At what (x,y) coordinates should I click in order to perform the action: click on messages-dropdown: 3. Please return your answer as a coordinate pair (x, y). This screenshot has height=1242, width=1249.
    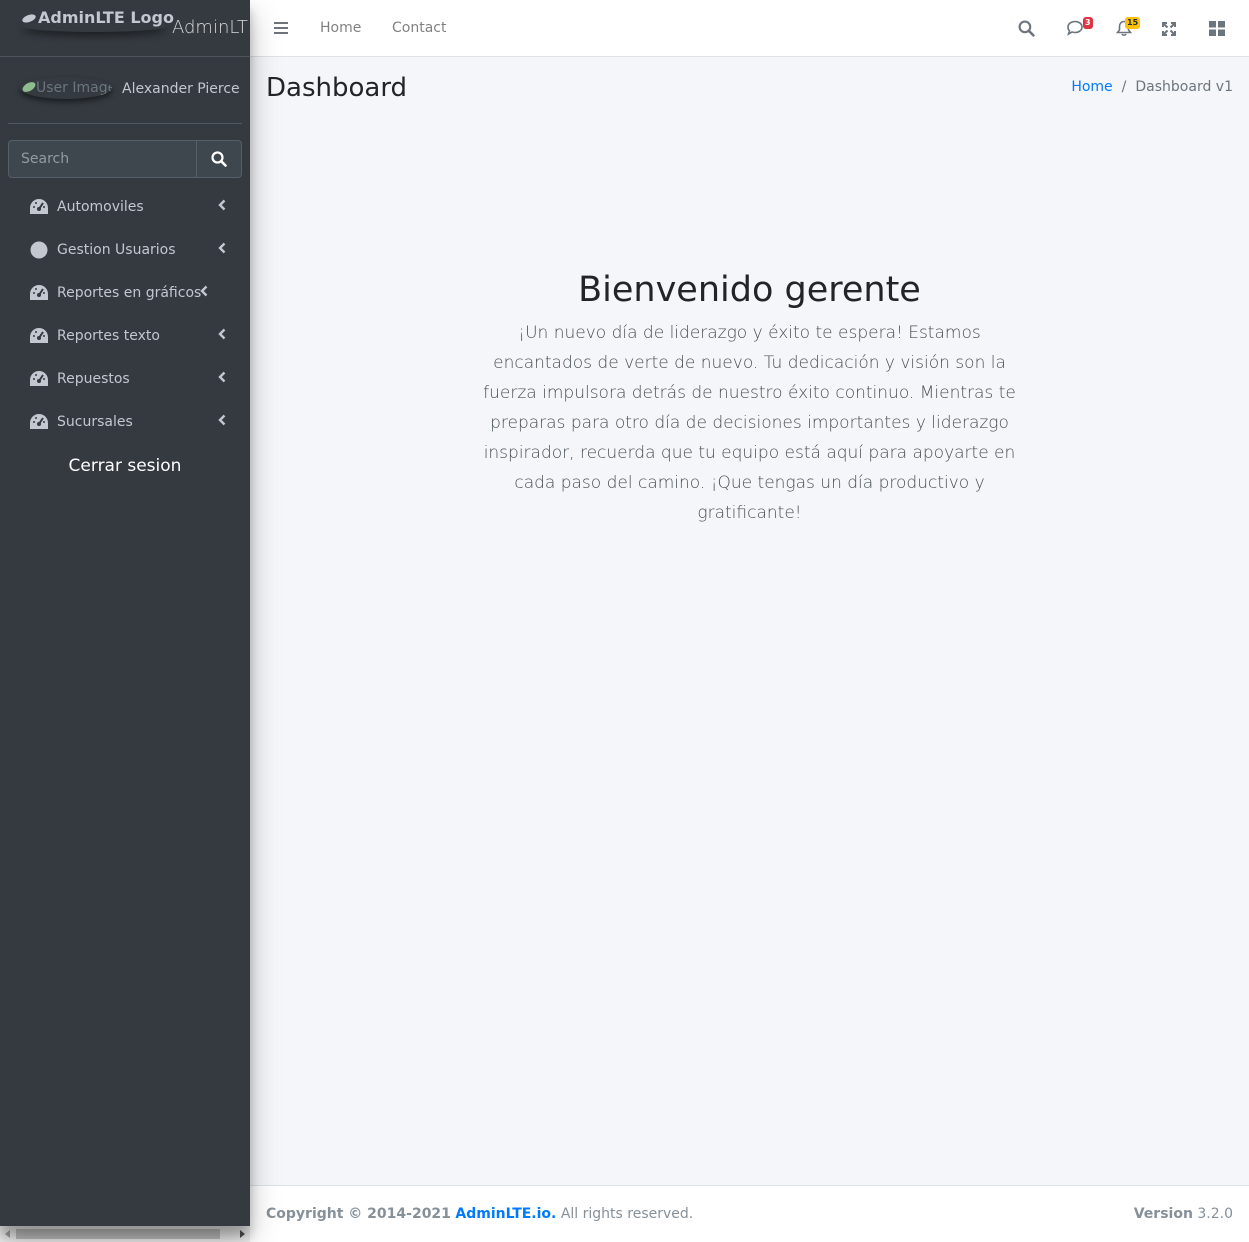
    Looking at the image, I should click on (1079, 29).